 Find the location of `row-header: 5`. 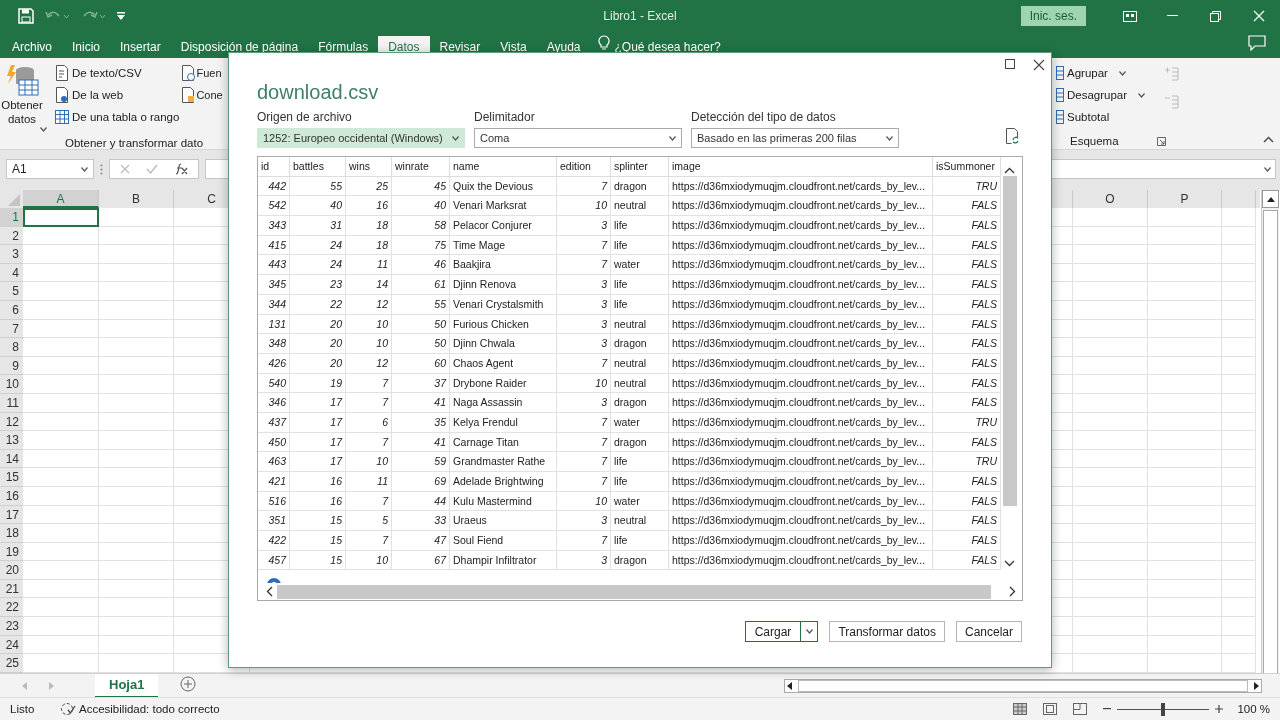

row-header: 5 is located at coordinates (11, 291).